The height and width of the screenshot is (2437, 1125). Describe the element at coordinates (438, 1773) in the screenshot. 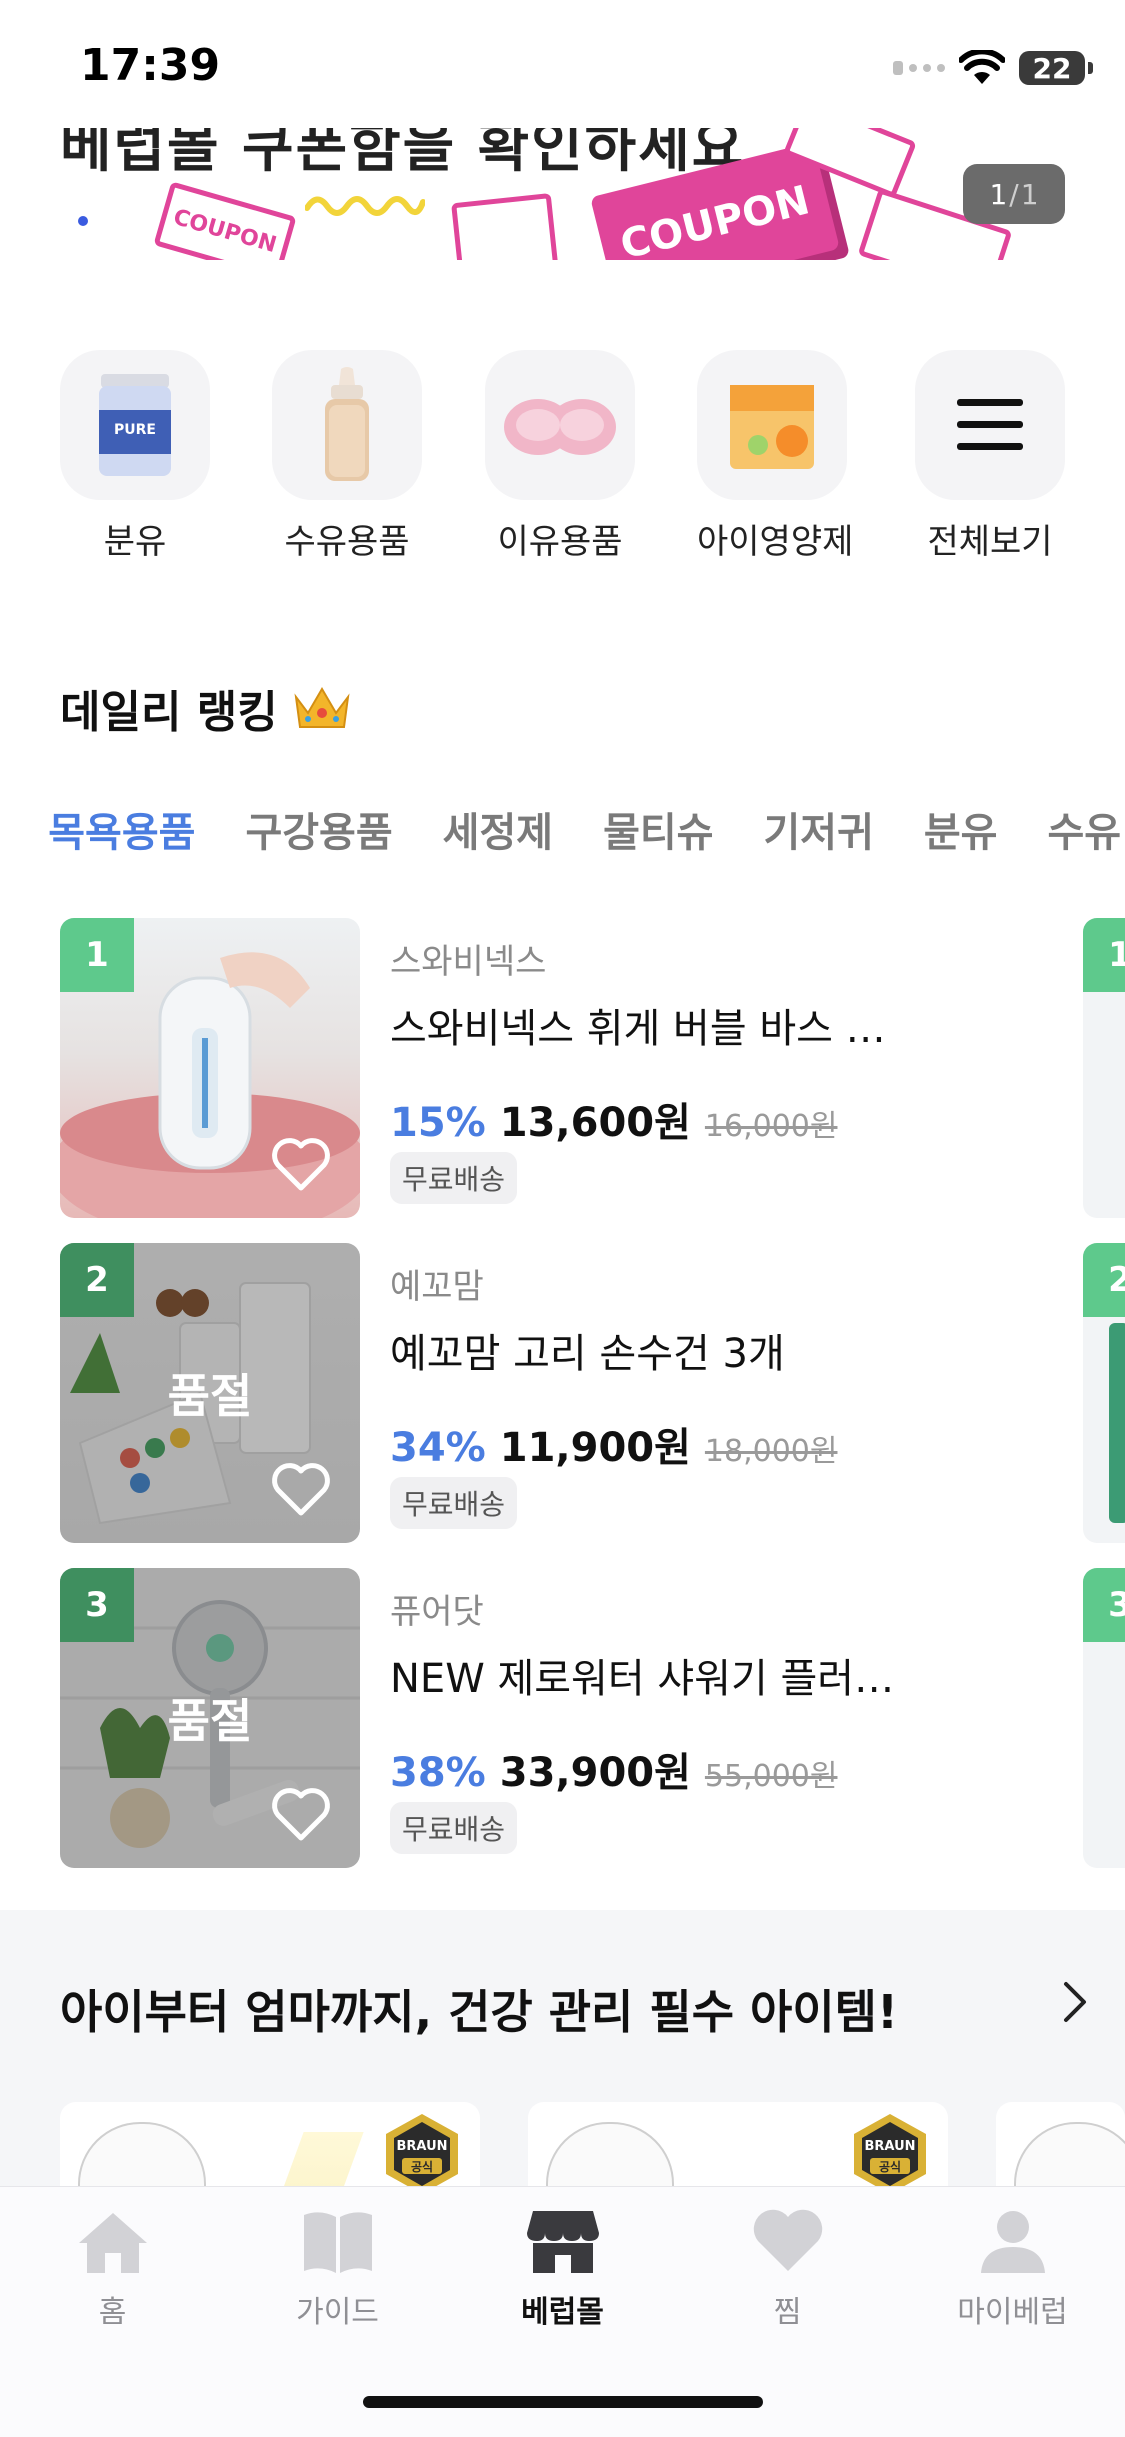

I see `discount-rate: 38%` at that location.